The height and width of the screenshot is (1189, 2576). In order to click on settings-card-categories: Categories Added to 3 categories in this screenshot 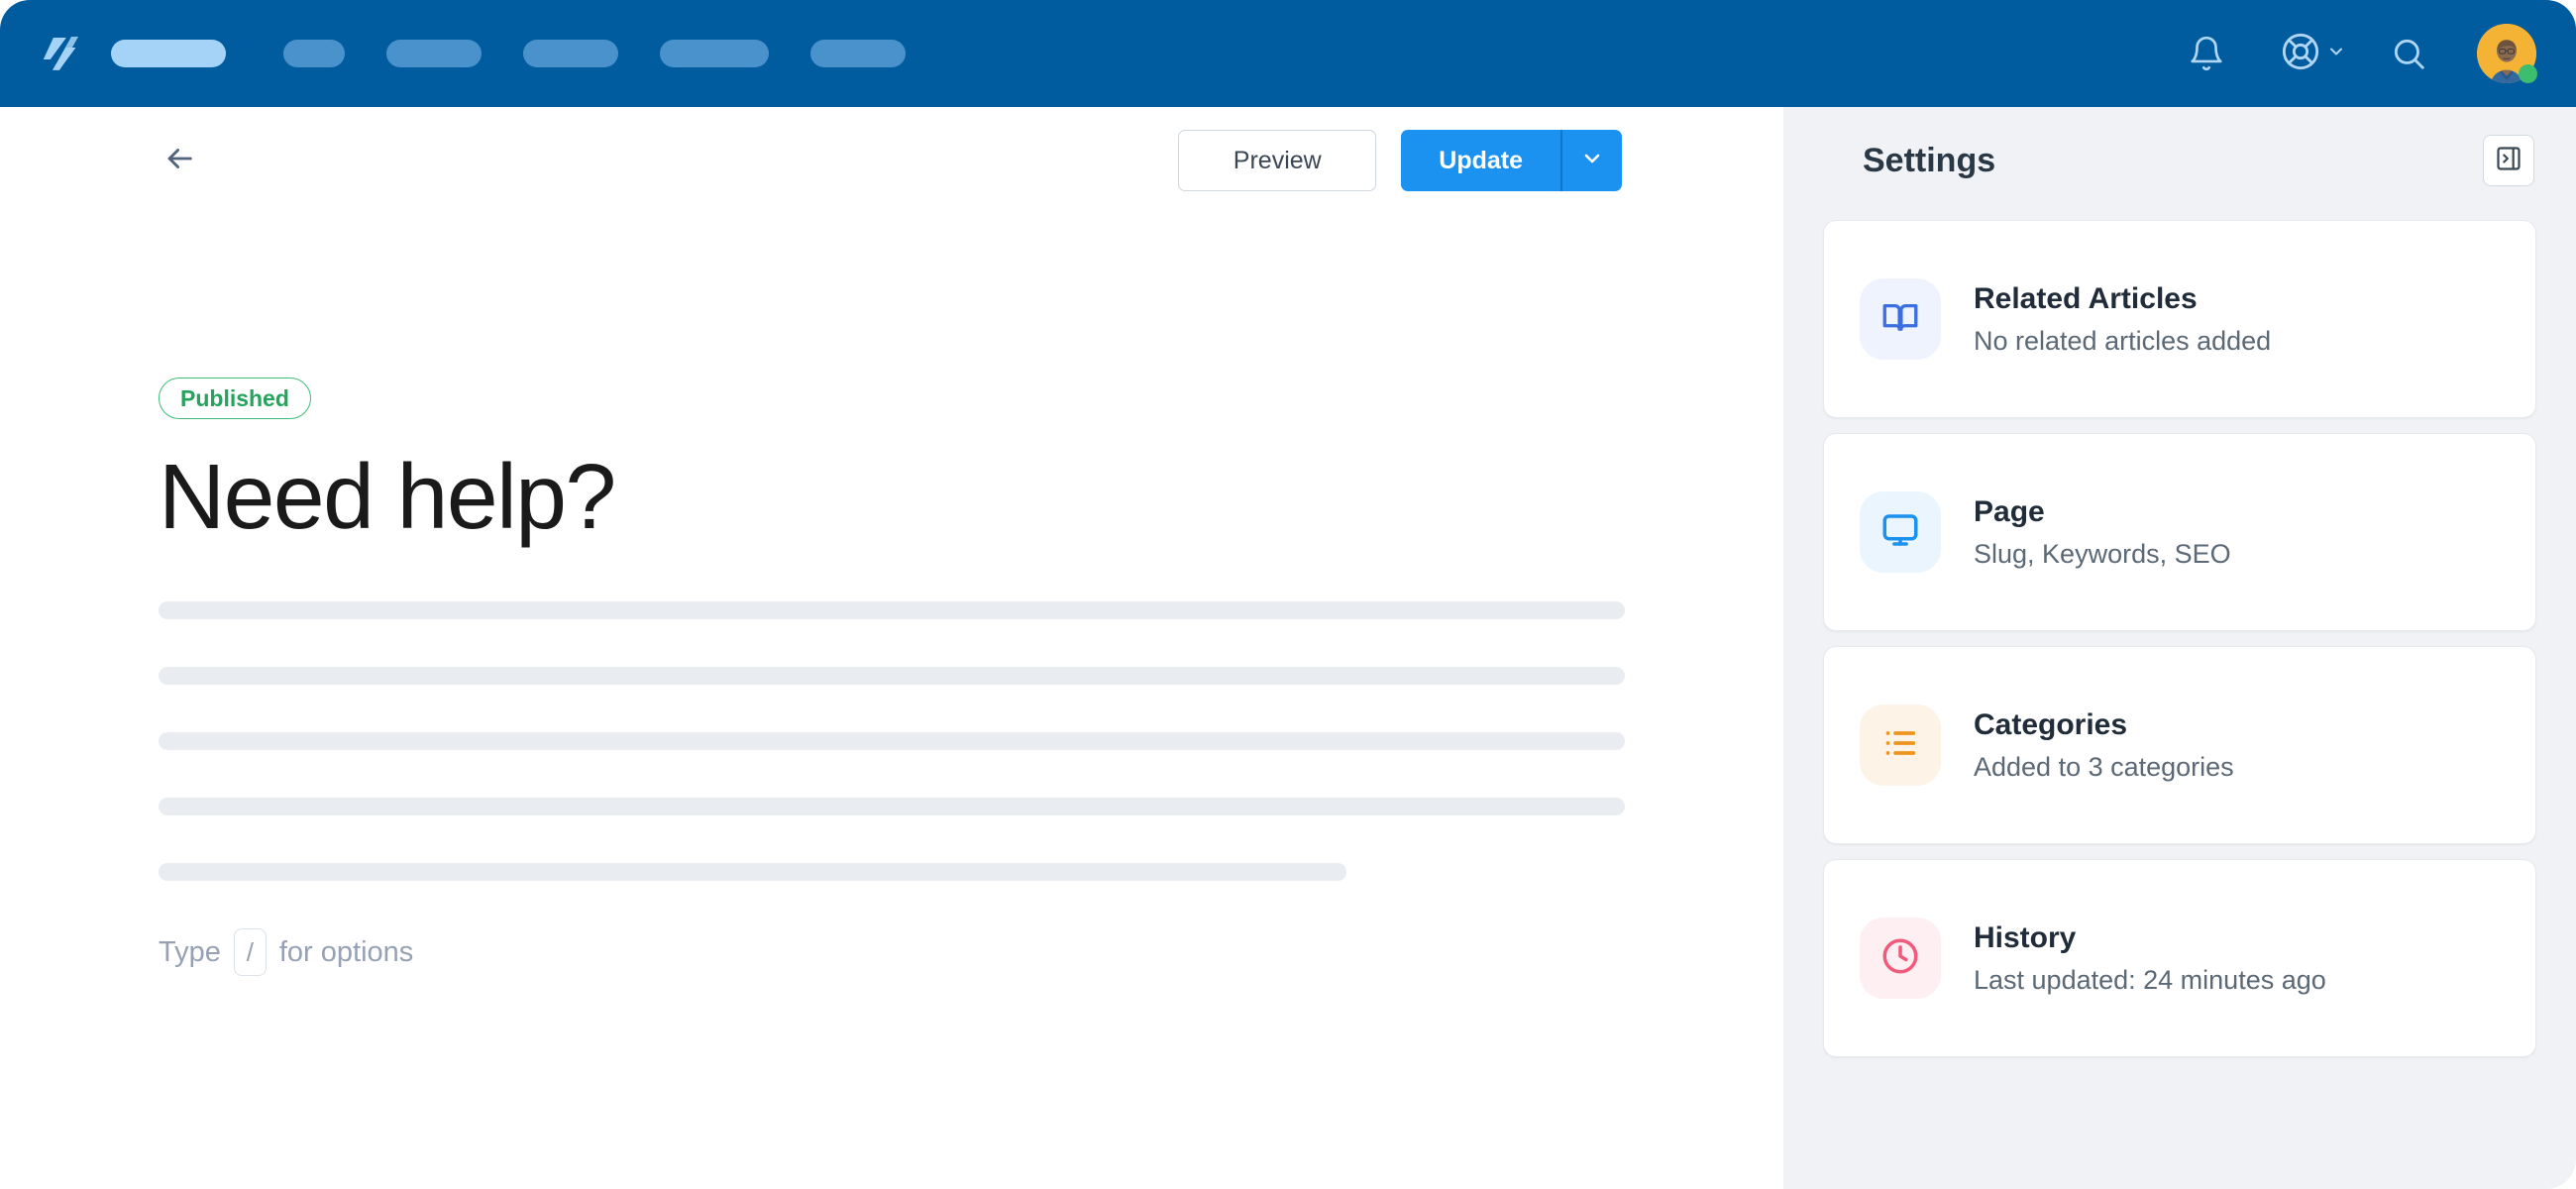, I will do `click(2180, 745)`.